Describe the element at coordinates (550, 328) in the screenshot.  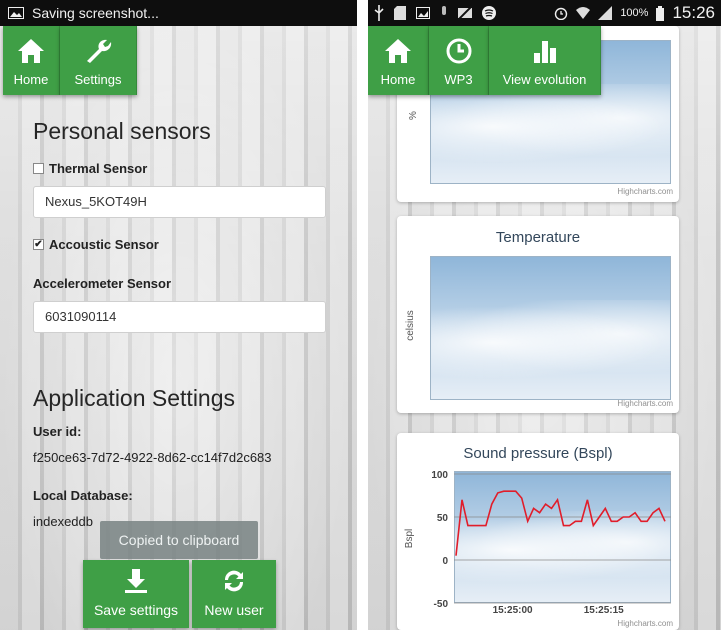
I see `chart-plot-area` at that location.